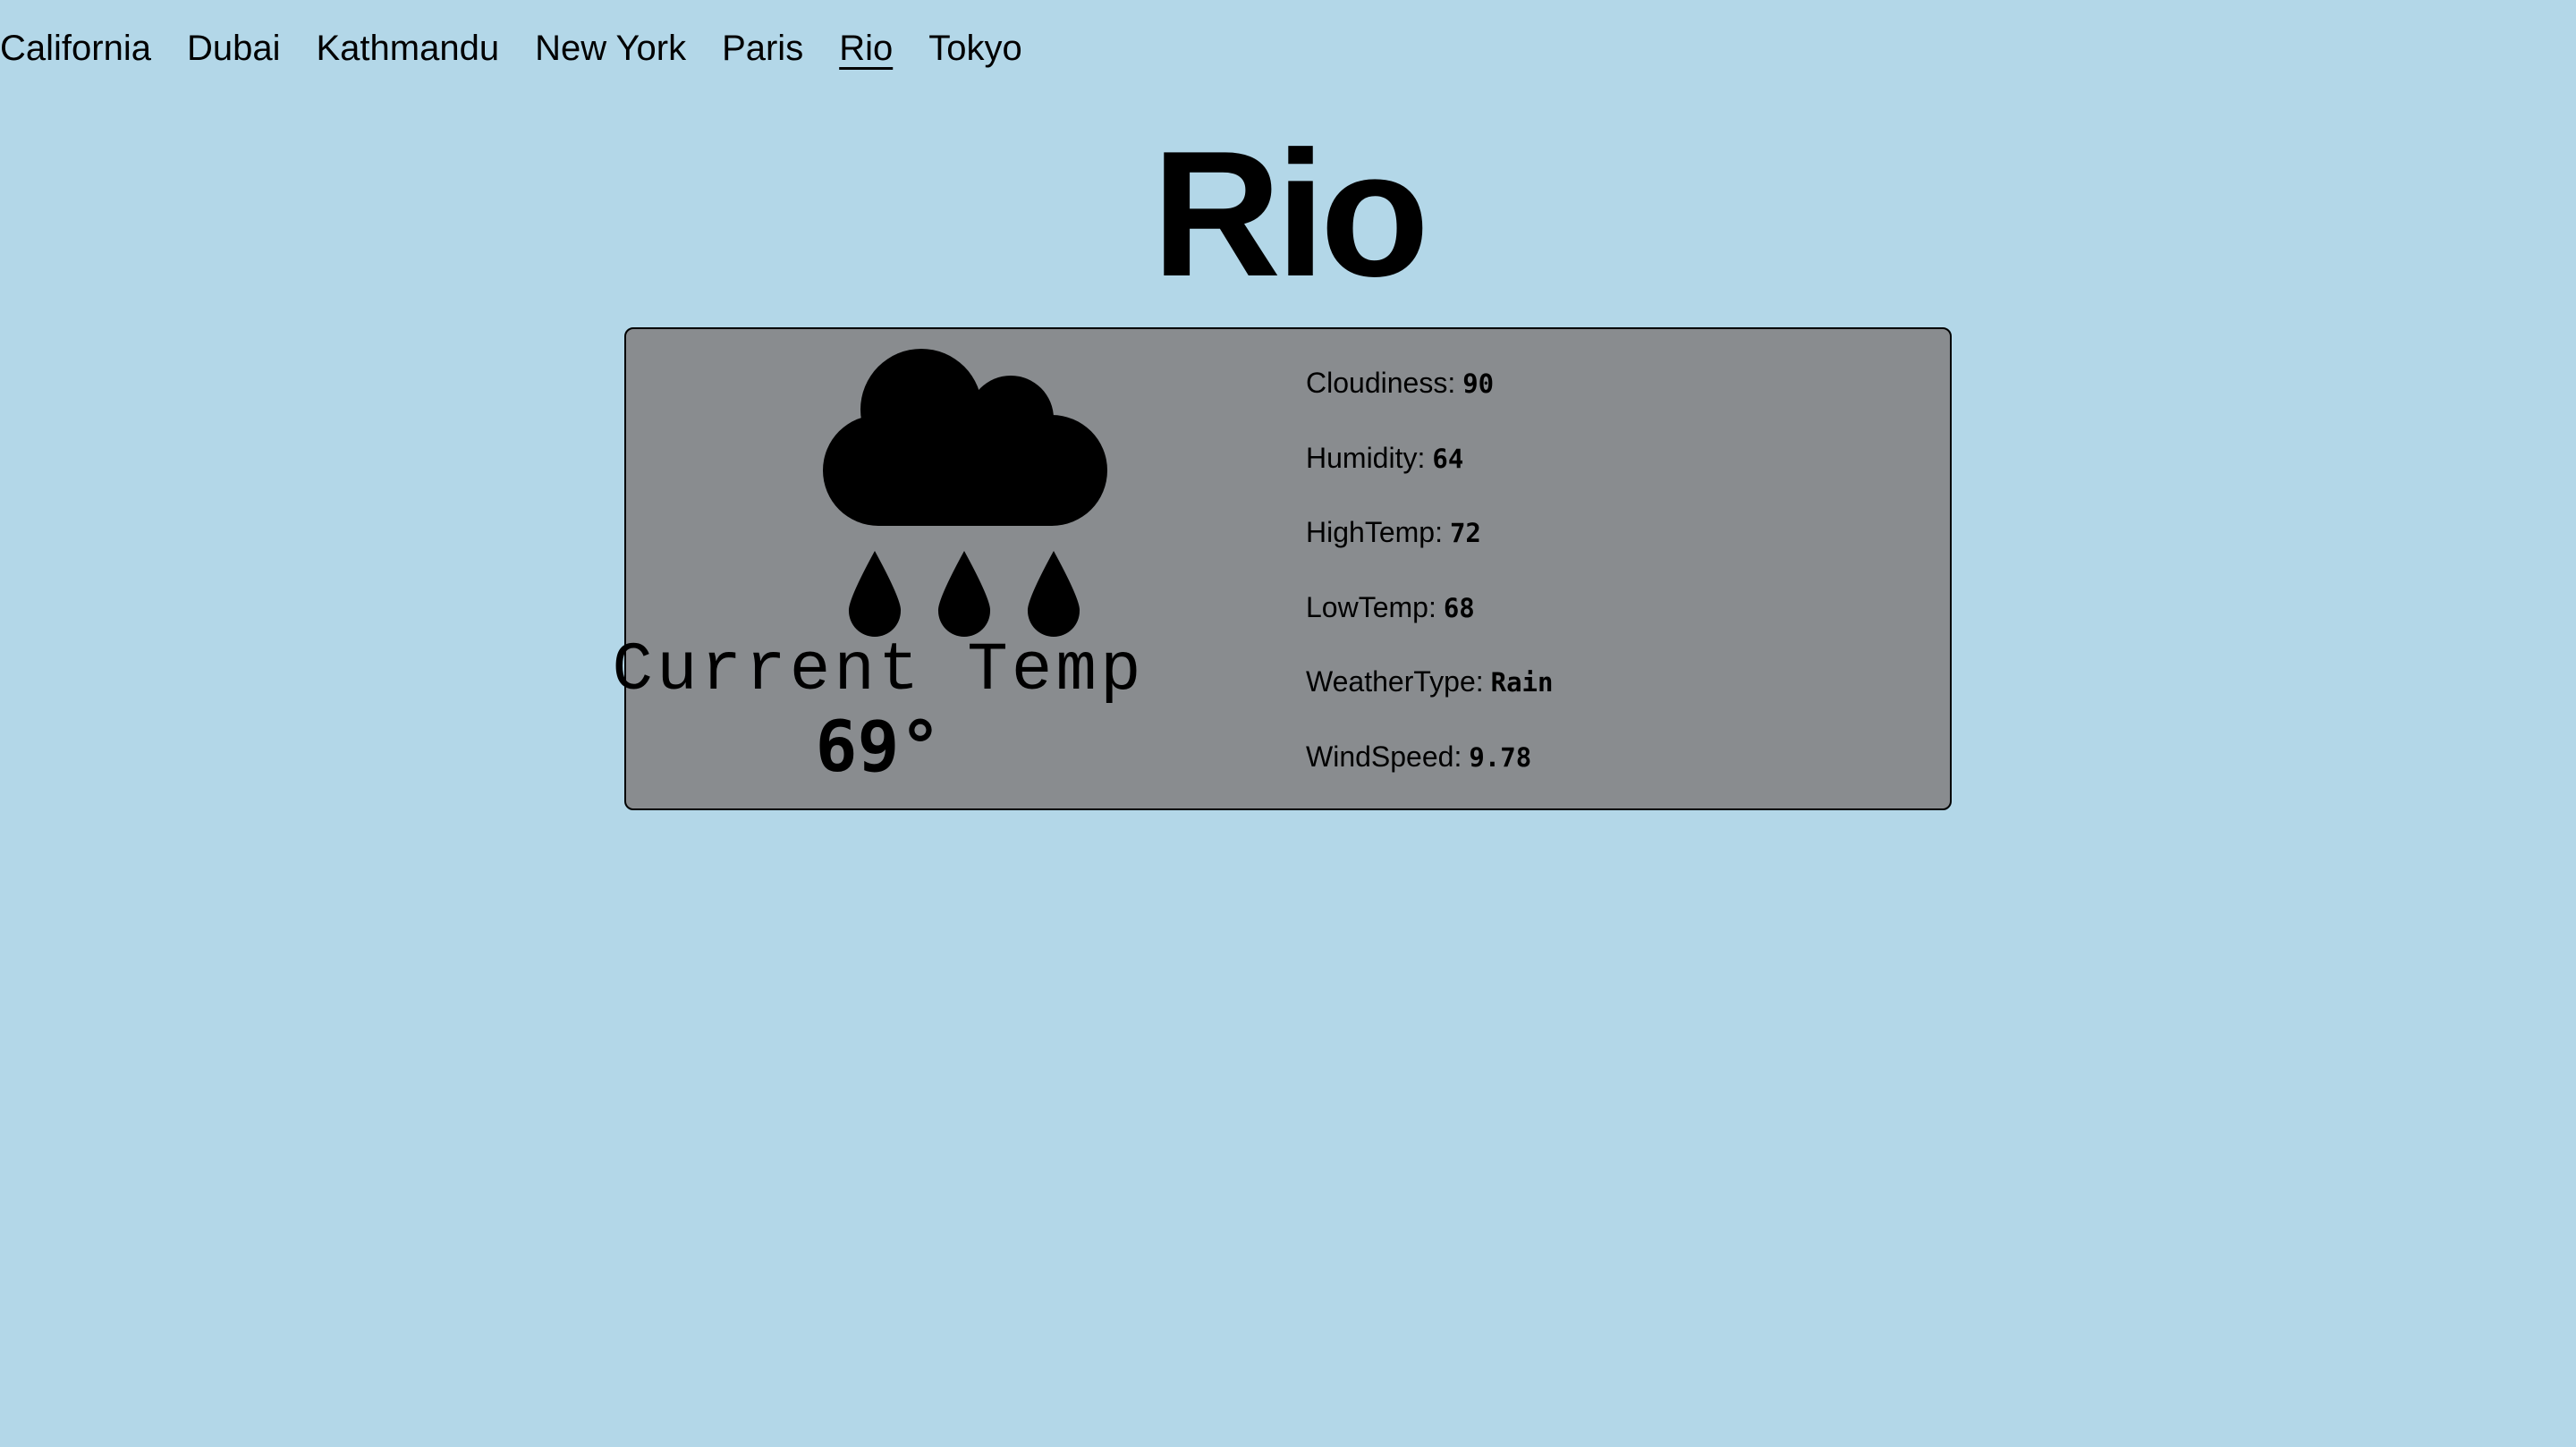 The image size is (2576, 1447). I want to click on stat-value: Rain, so click(1522, 682).